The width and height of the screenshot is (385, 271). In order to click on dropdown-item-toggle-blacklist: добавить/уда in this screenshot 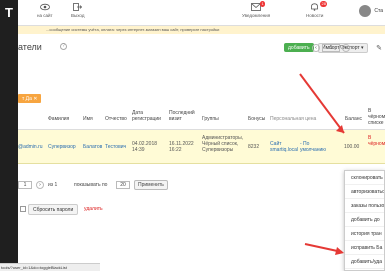, I will do `click(364, 262)`.